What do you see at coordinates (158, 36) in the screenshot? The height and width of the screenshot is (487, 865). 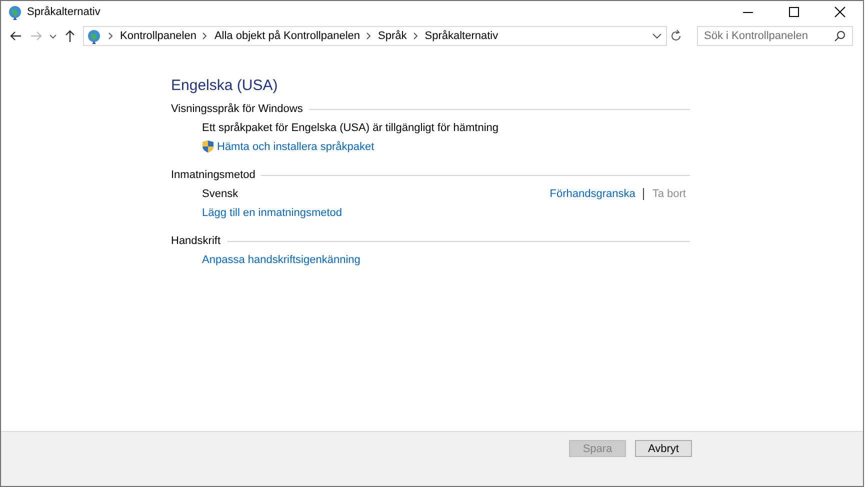 I see `breadcrumb-item: Kontrollpanelen` at bounding box center [158, 36].